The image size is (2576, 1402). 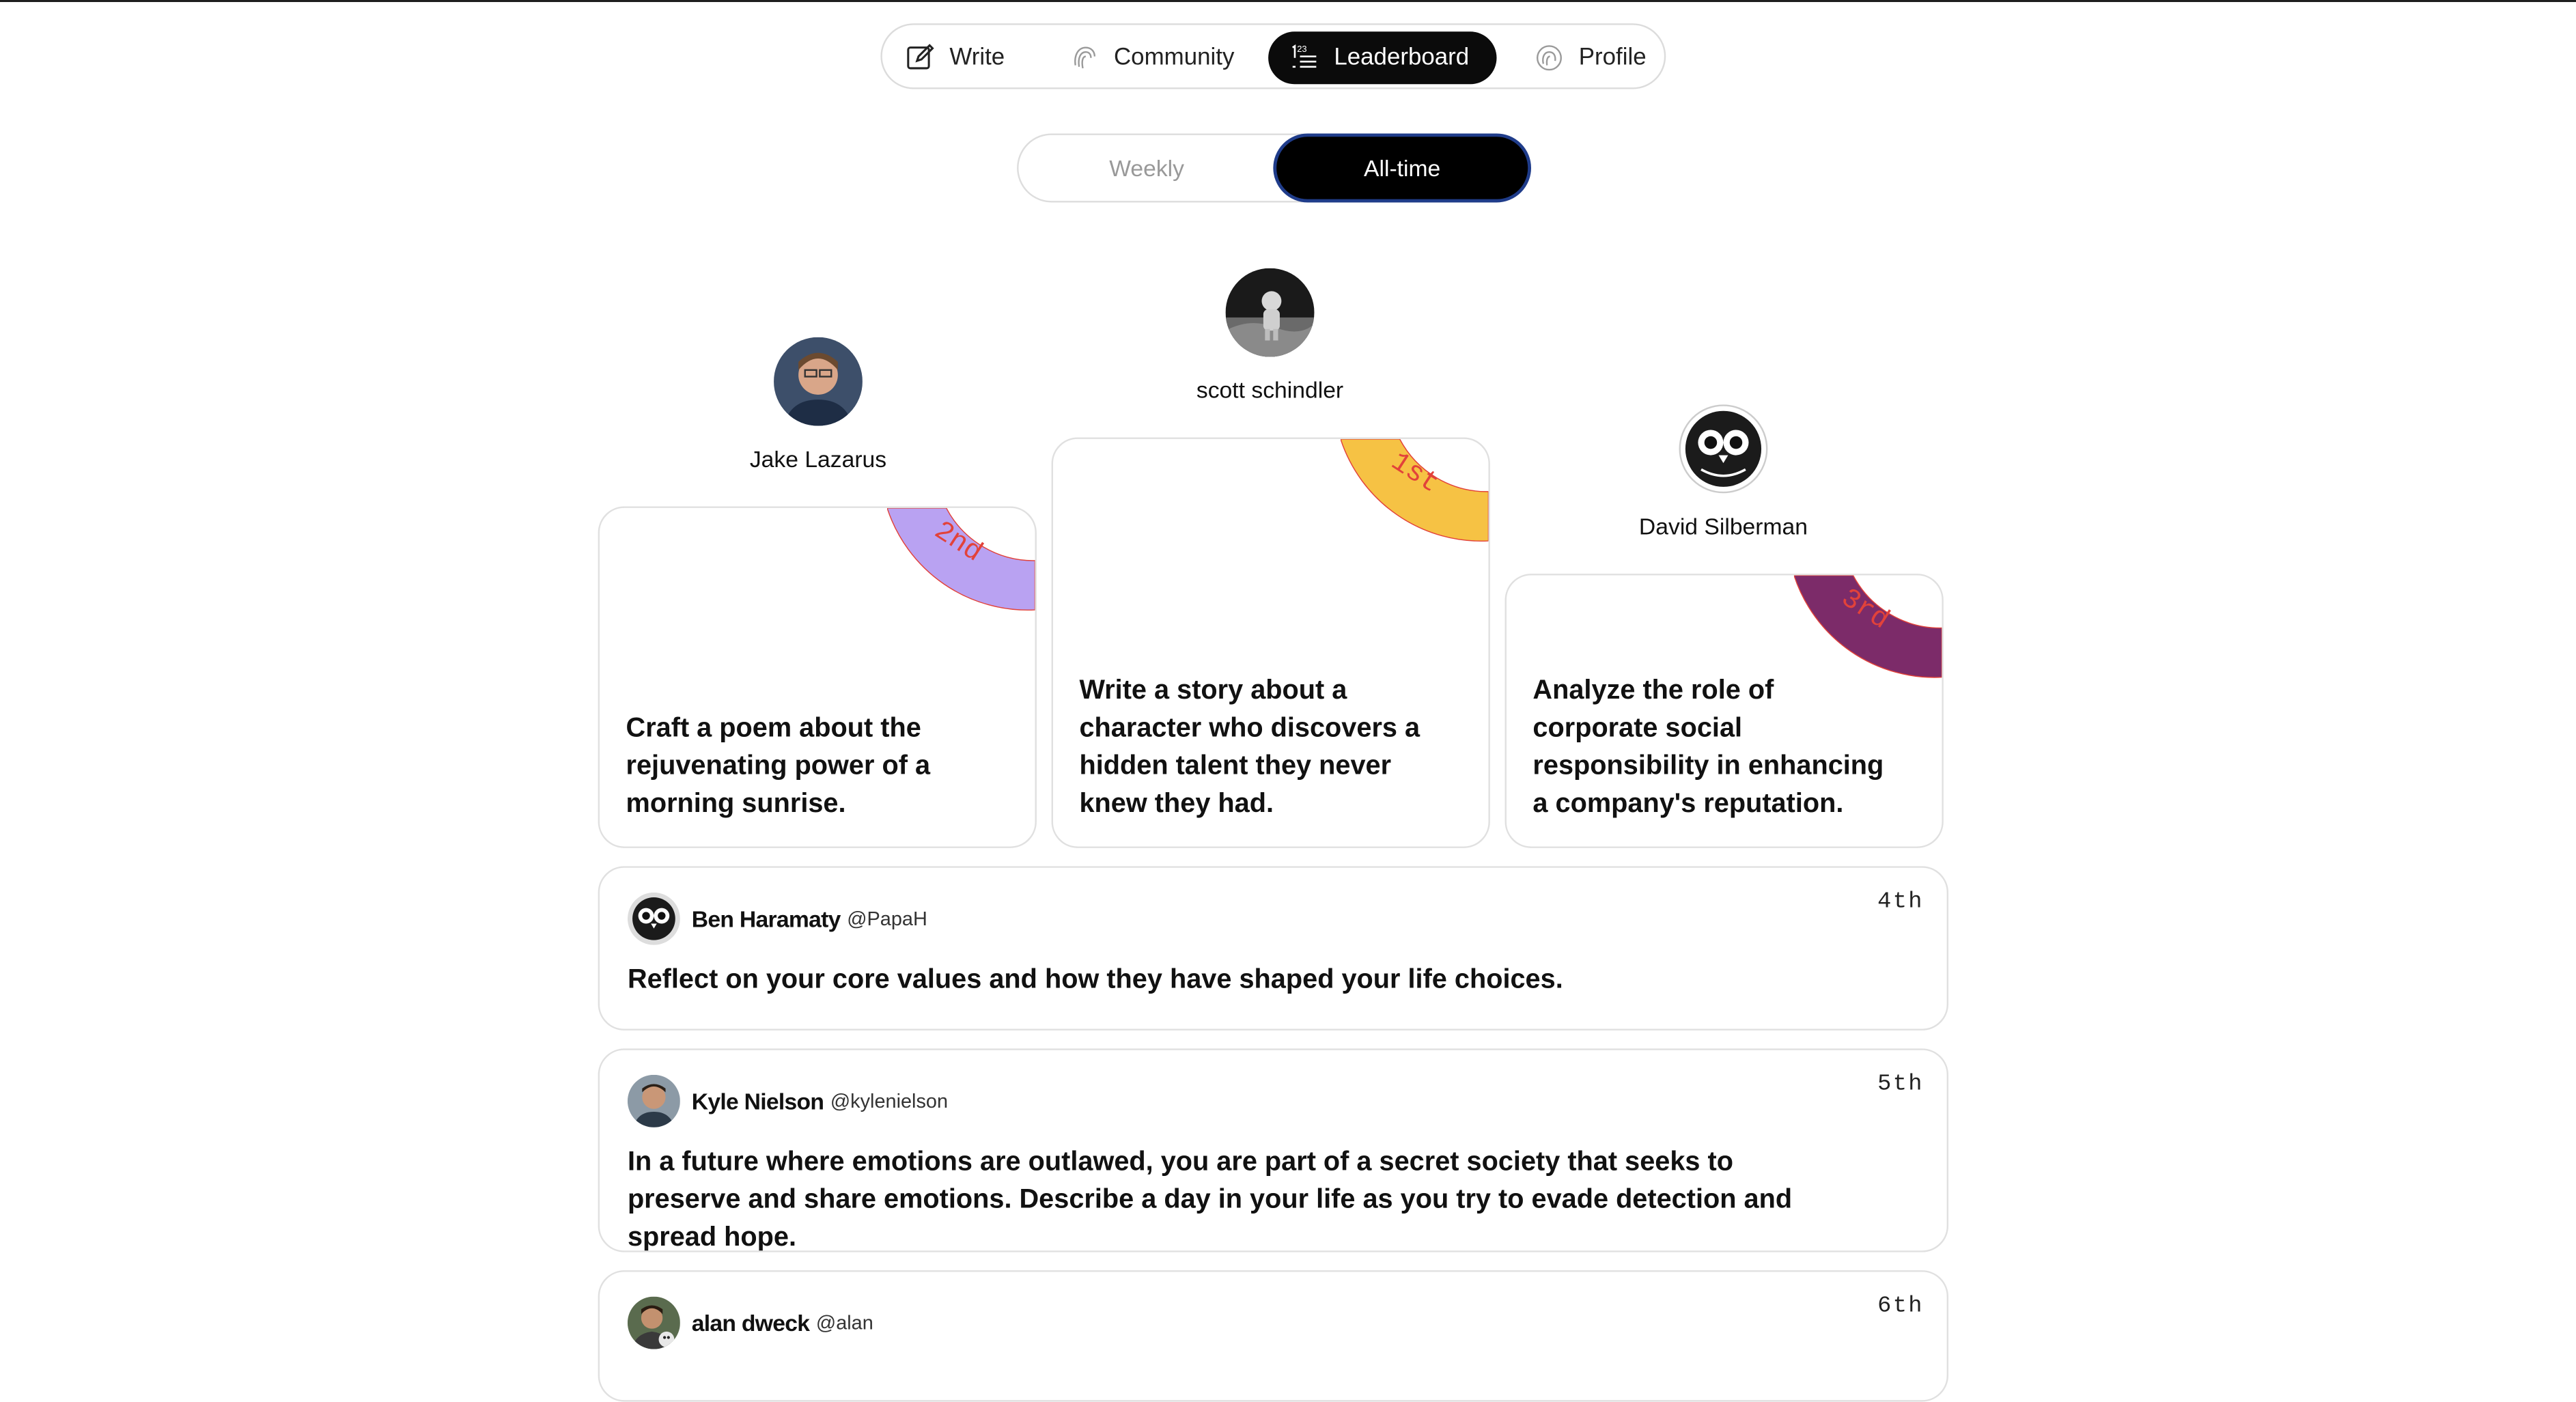 I want to click on period-toggle: Weekly All-time, so click(x=1274, y=168).